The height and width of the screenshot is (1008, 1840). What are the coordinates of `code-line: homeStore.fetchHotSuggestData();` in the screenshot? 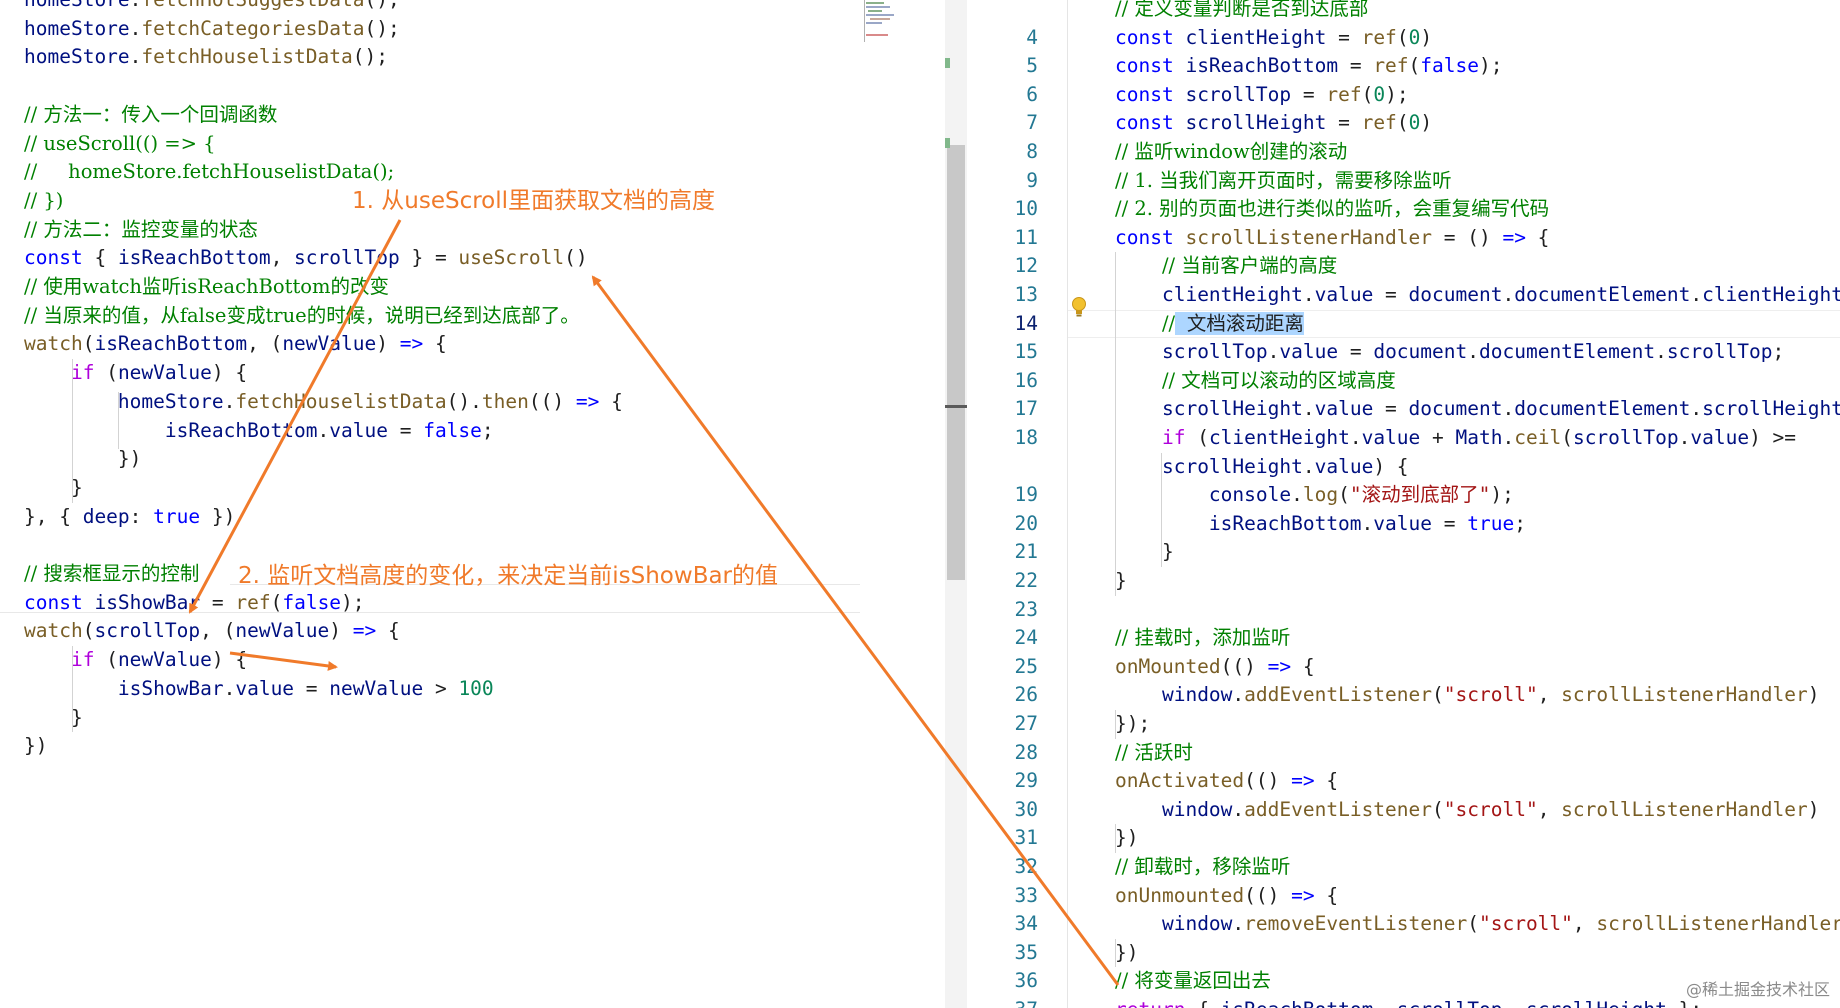 It's located at (212, 7).